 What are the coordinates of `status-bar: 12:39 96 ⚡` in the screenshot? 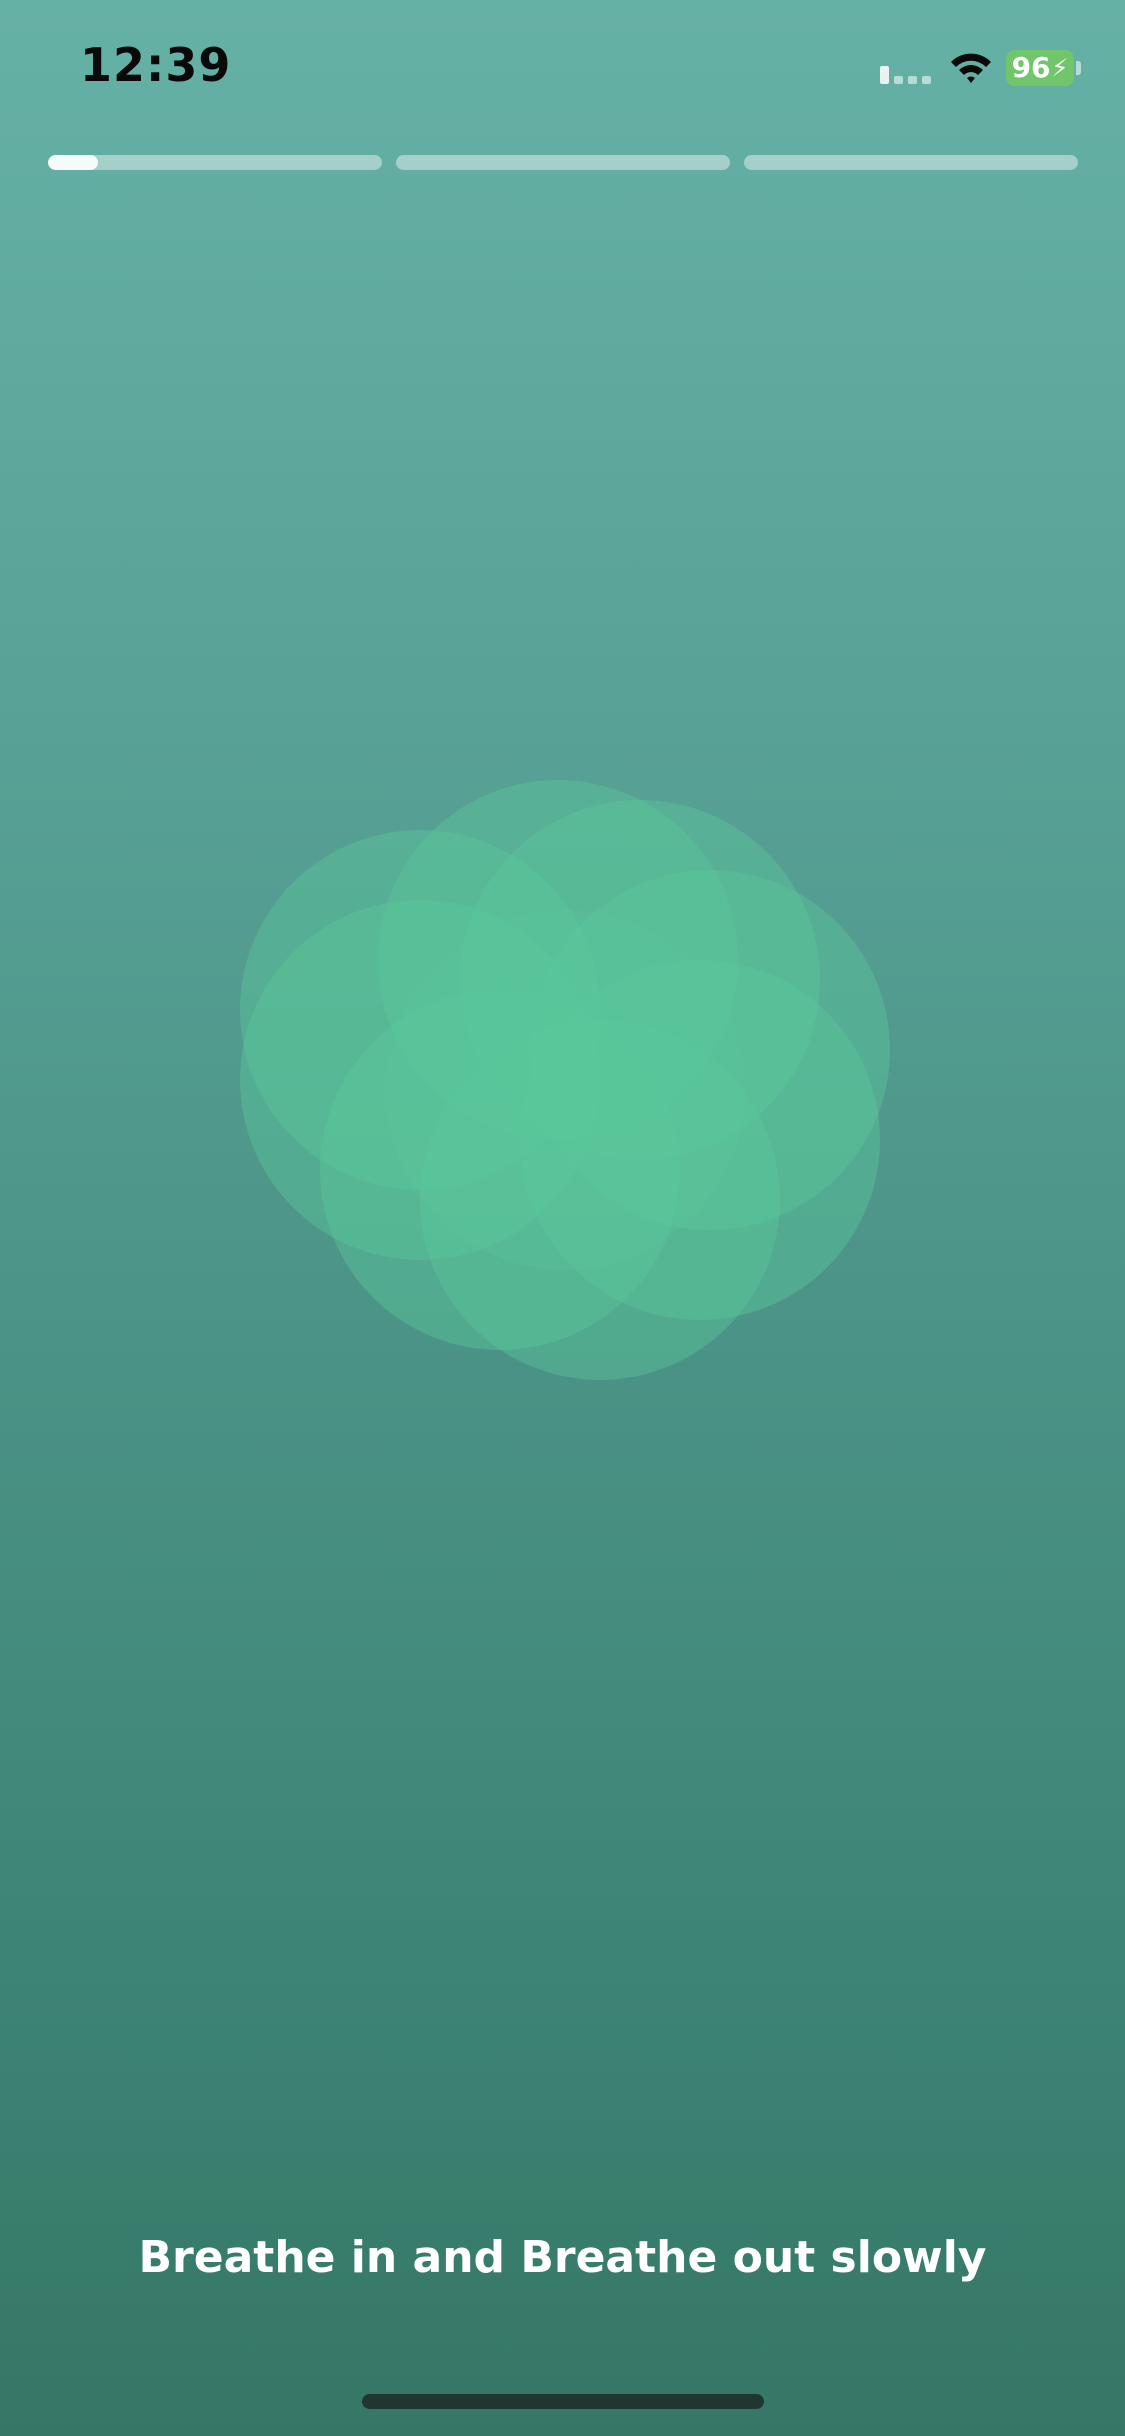 It's located at (562, 70).